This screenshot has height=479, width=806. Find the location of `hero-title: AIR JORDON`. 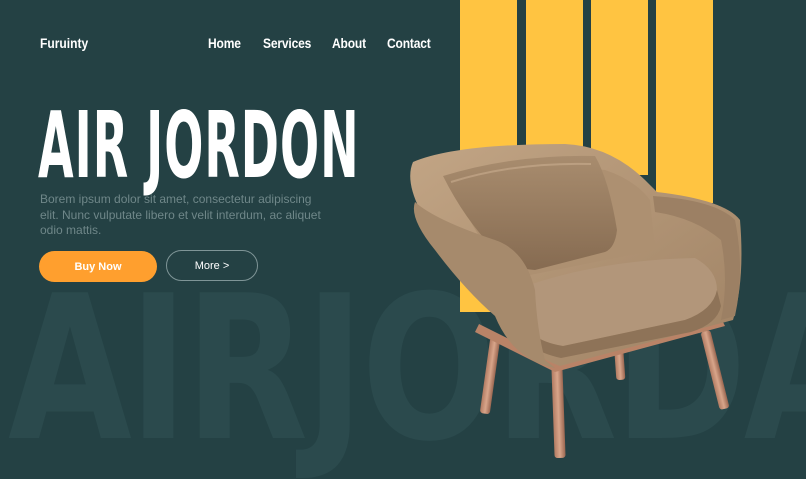

hero-title: AIR JORDON is located at coordinates (199, 145).